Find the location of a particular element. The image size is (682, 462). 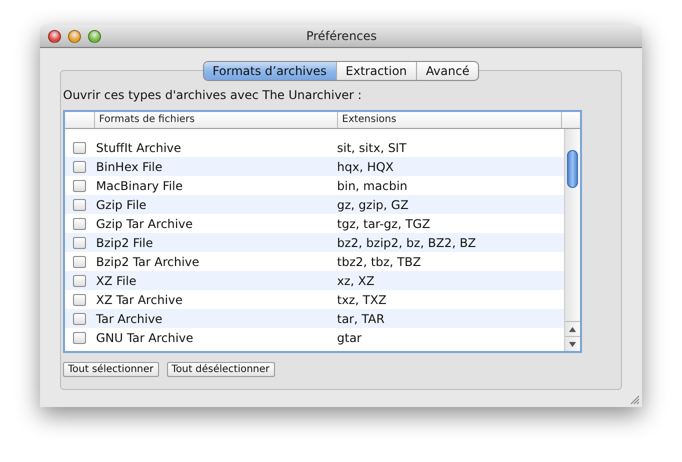

window-title: Préférences is located at coordinates (341, 36).